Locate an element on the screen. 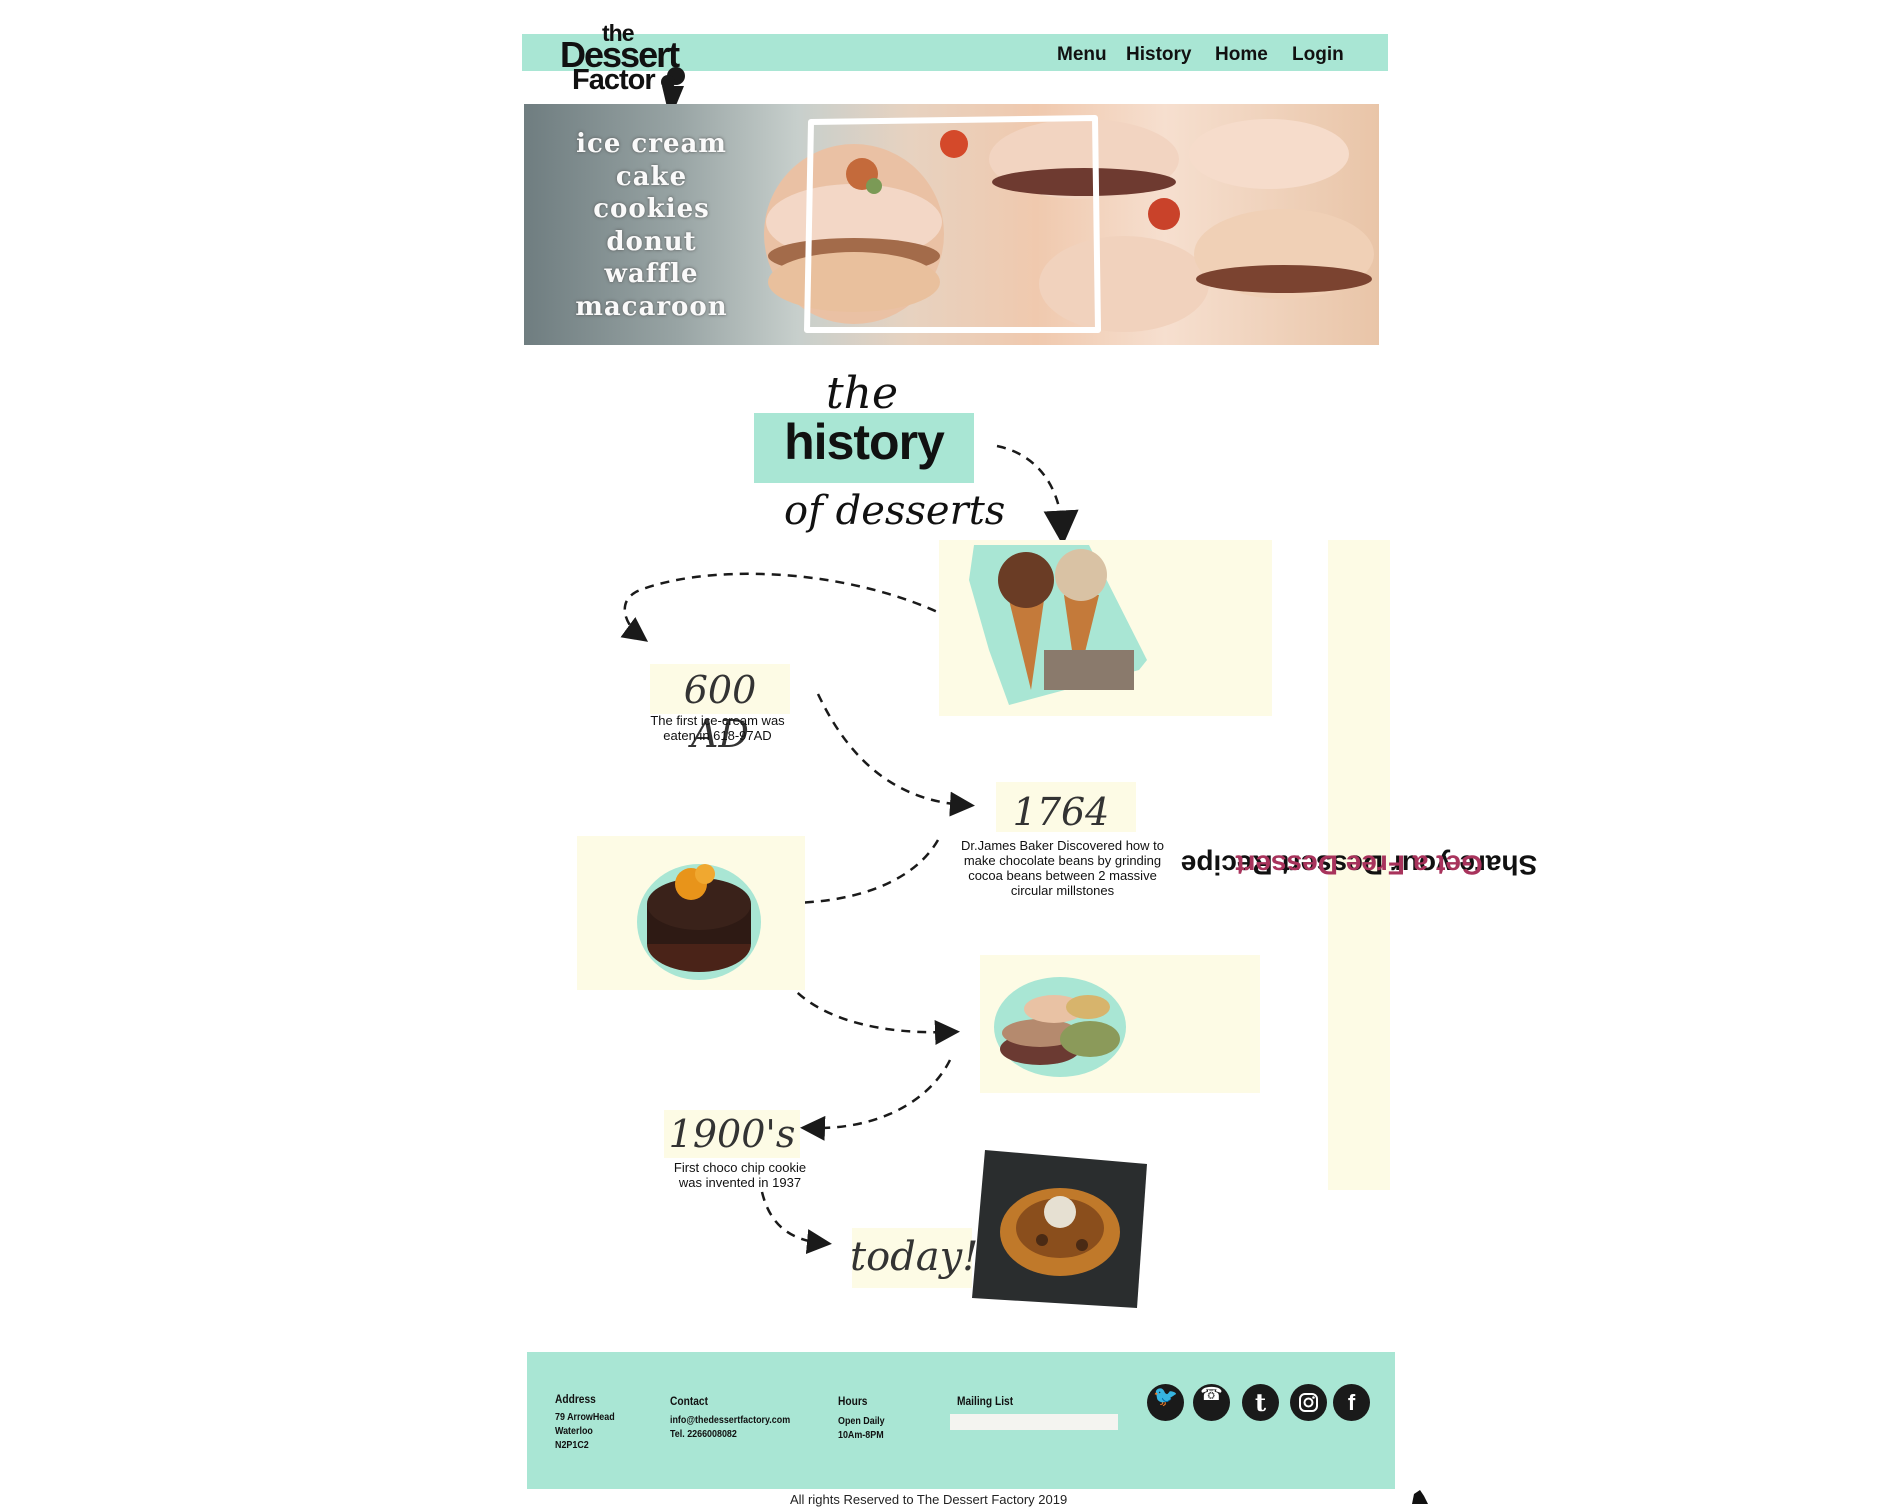 The height and width of the screenshot is (1507, 1900). instagram-icon is located at coordinates (1308, 1402).